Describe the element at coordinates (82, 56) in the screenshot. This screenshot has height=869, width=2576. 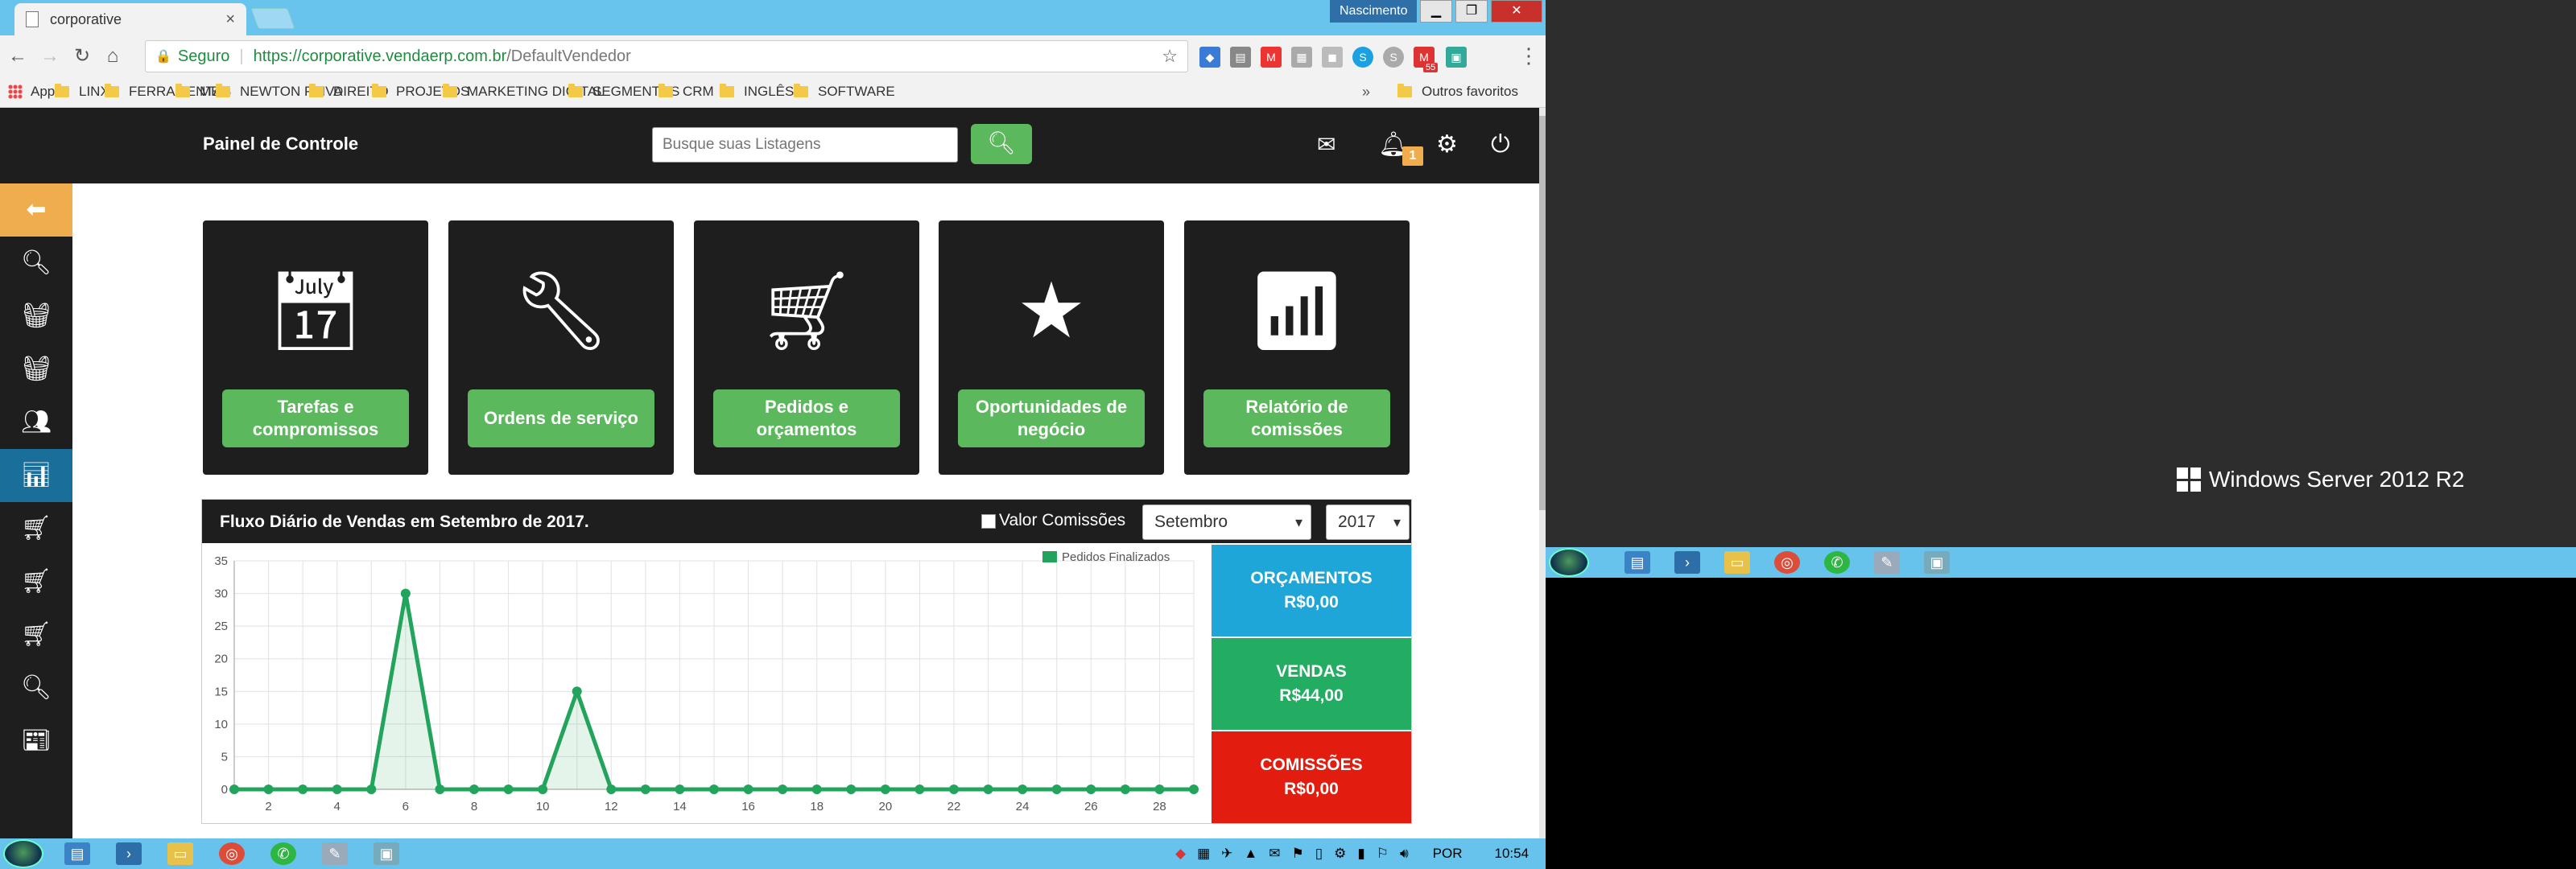
I see `reload-icon: ↻` at that location.